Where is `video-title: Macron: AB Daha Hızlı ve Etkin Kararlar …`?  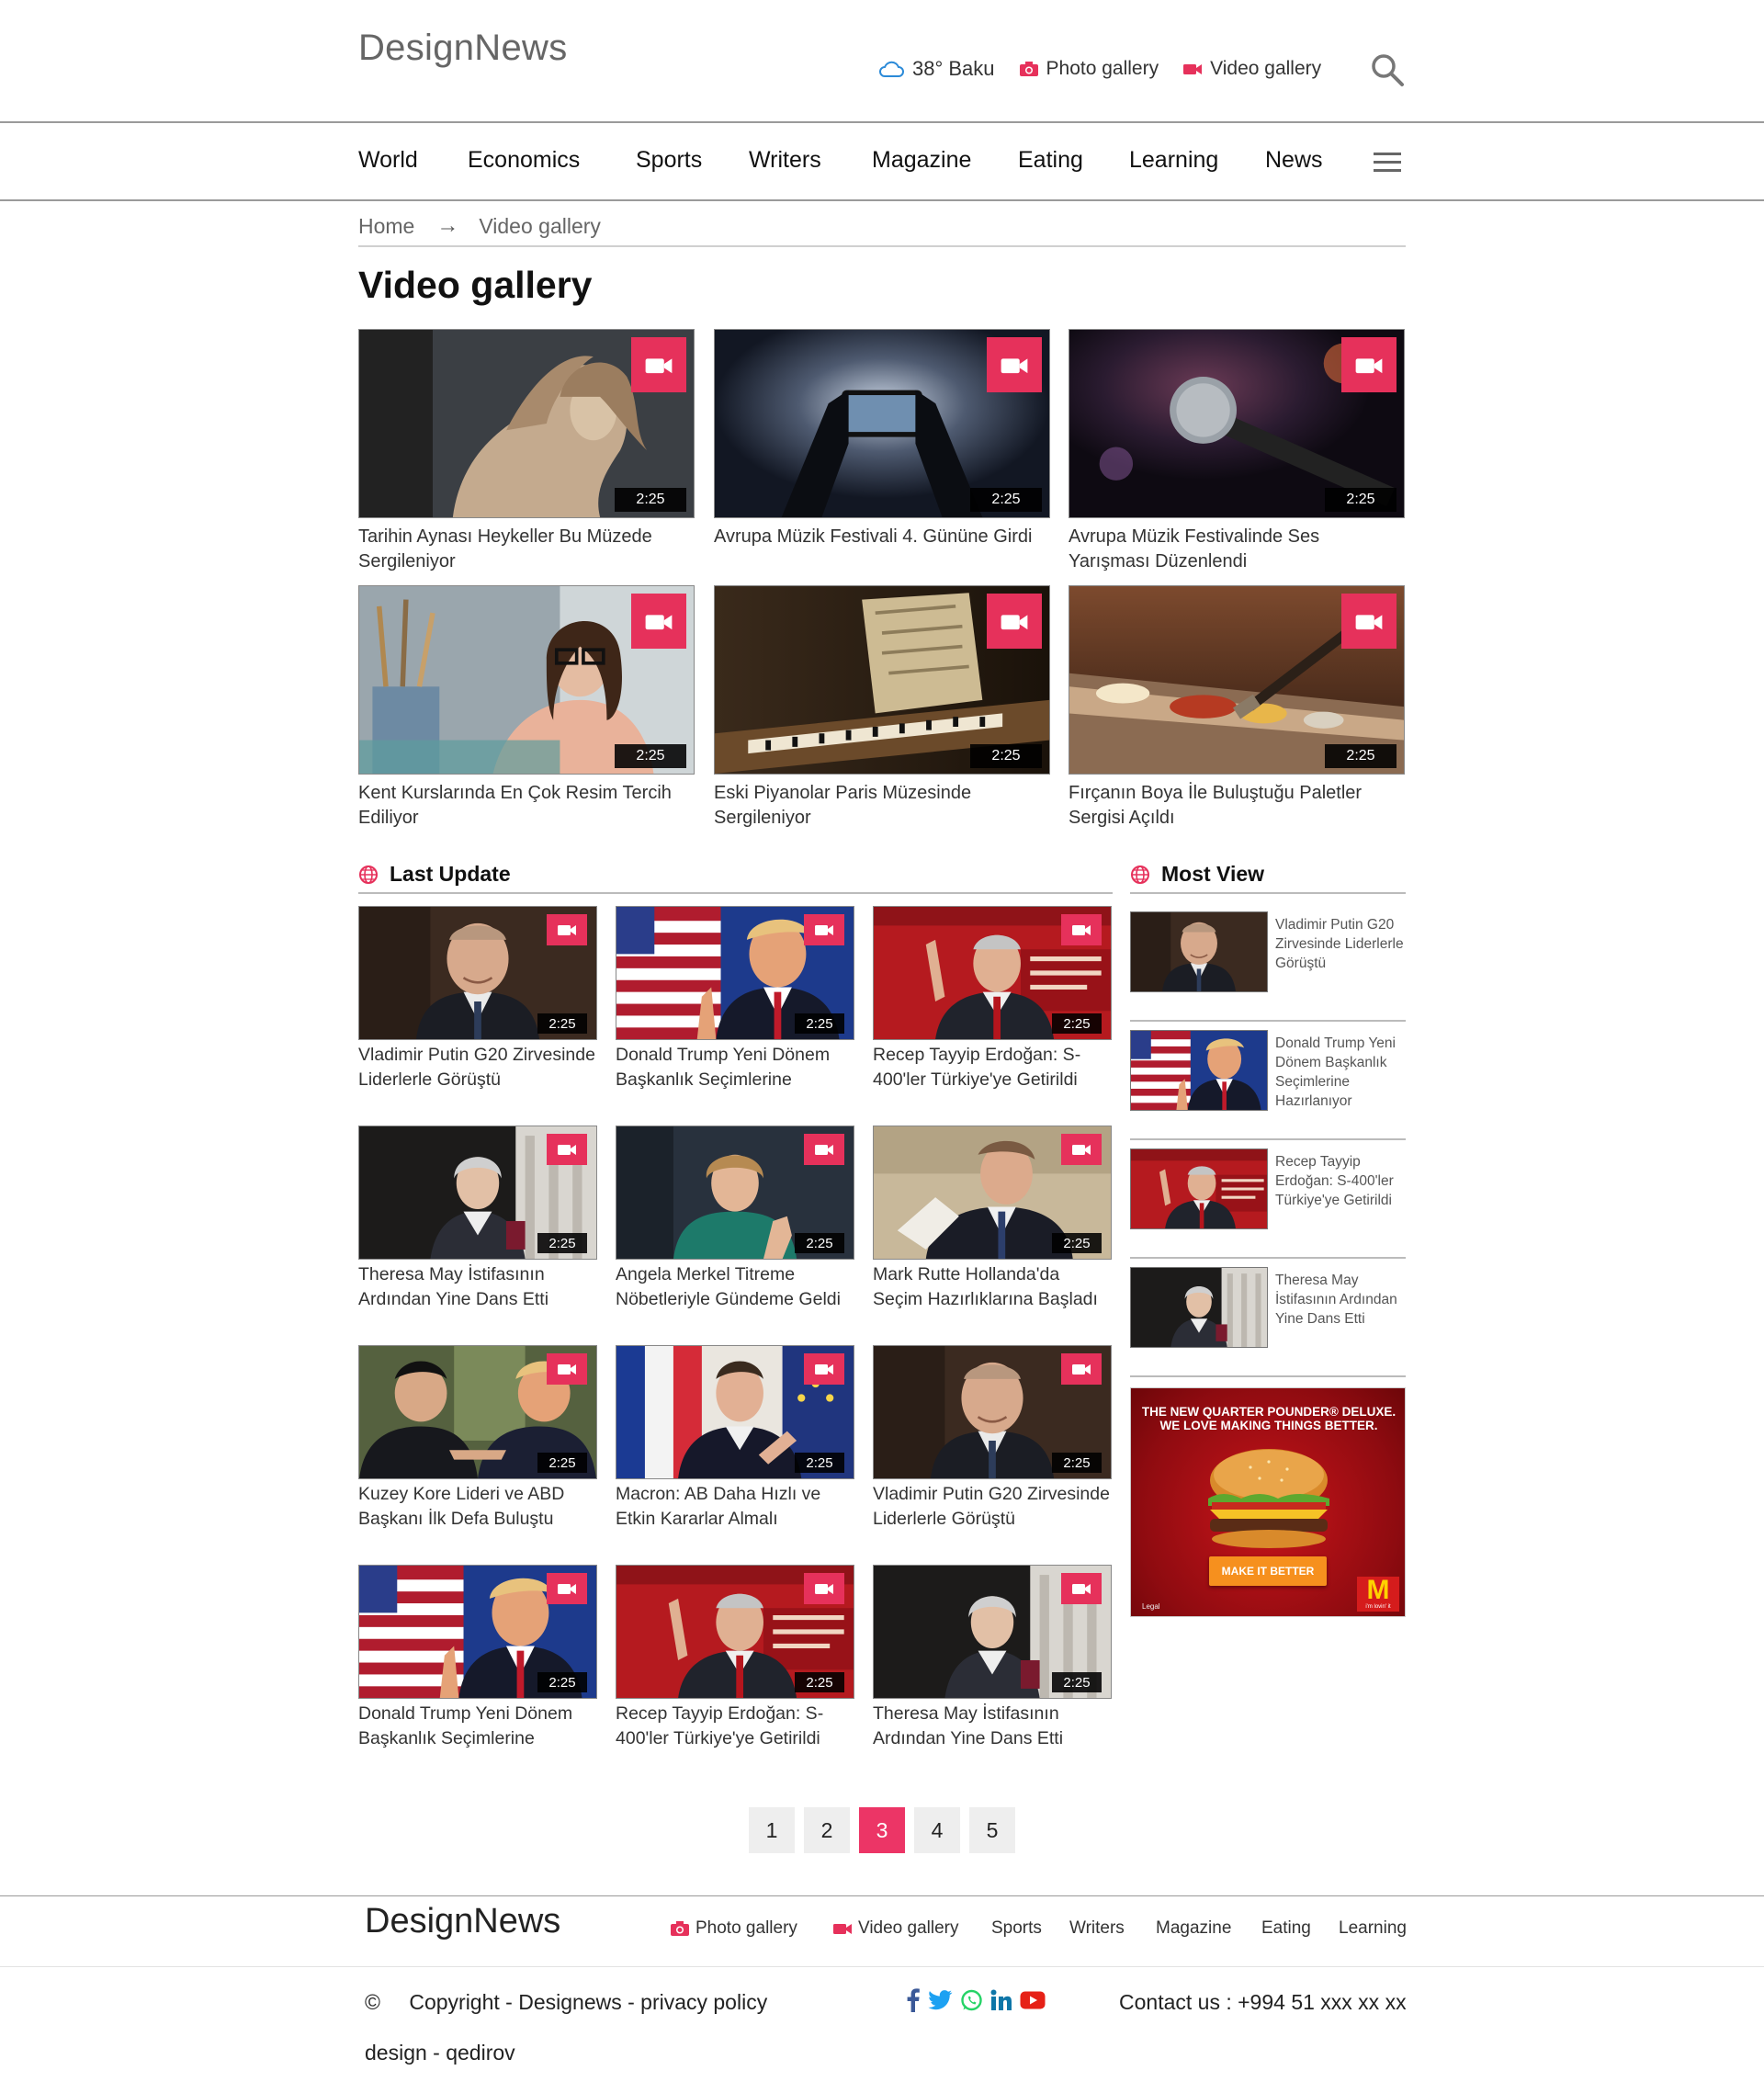
video-title: Macron: AB Daha Hızlı ve Etkin Kararlar … is located at coordinates (735, 1507).